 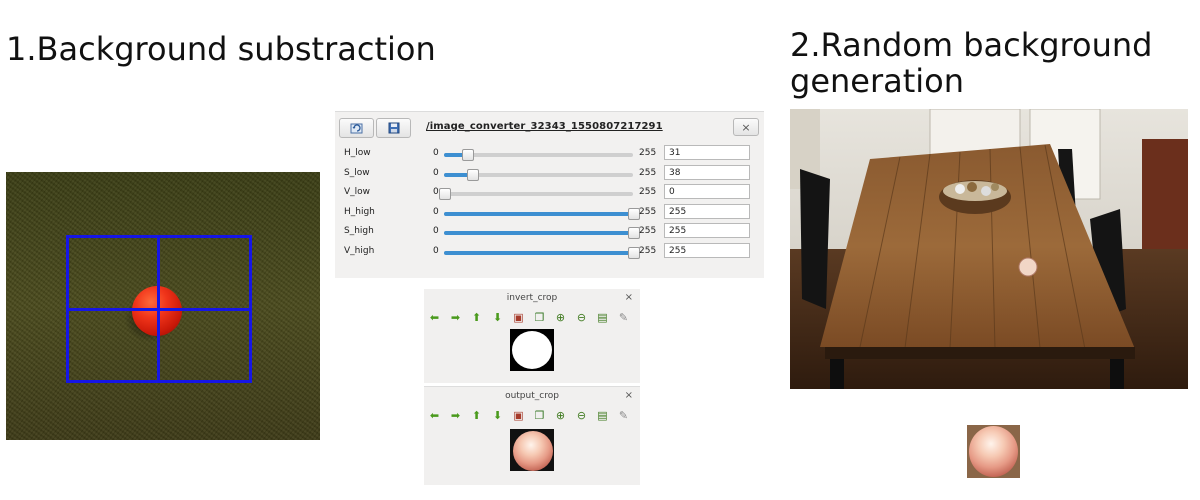 I want to click on cropped-ball-image, so click(x=532, y=450).